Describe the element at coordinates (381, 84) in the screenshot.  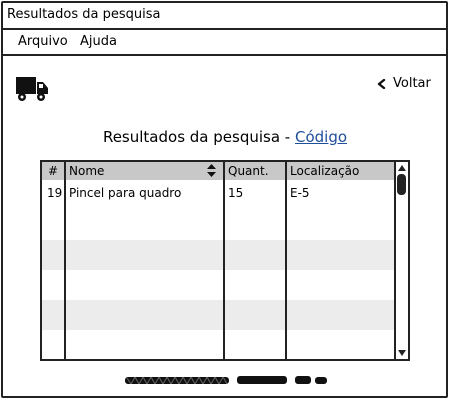
I see `chevron-left-icon` at that location.